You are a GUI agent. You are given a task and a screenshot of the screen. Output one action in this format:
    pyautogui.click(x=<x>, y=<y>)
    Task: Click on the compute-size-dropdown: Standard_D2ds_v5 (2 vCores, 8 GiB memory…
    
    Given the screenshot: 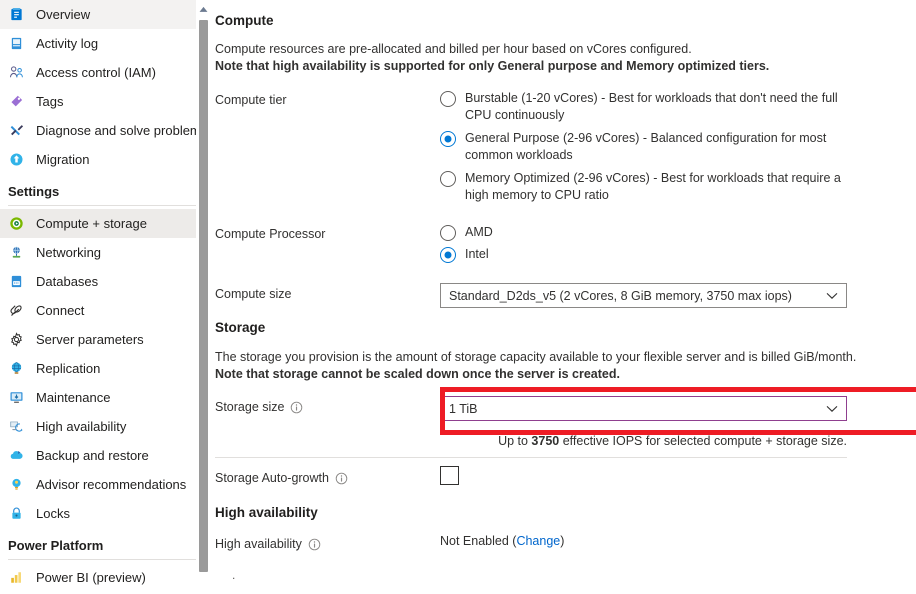 What is the action you would take?
    pyautogui.click(x=643, y=295)
    